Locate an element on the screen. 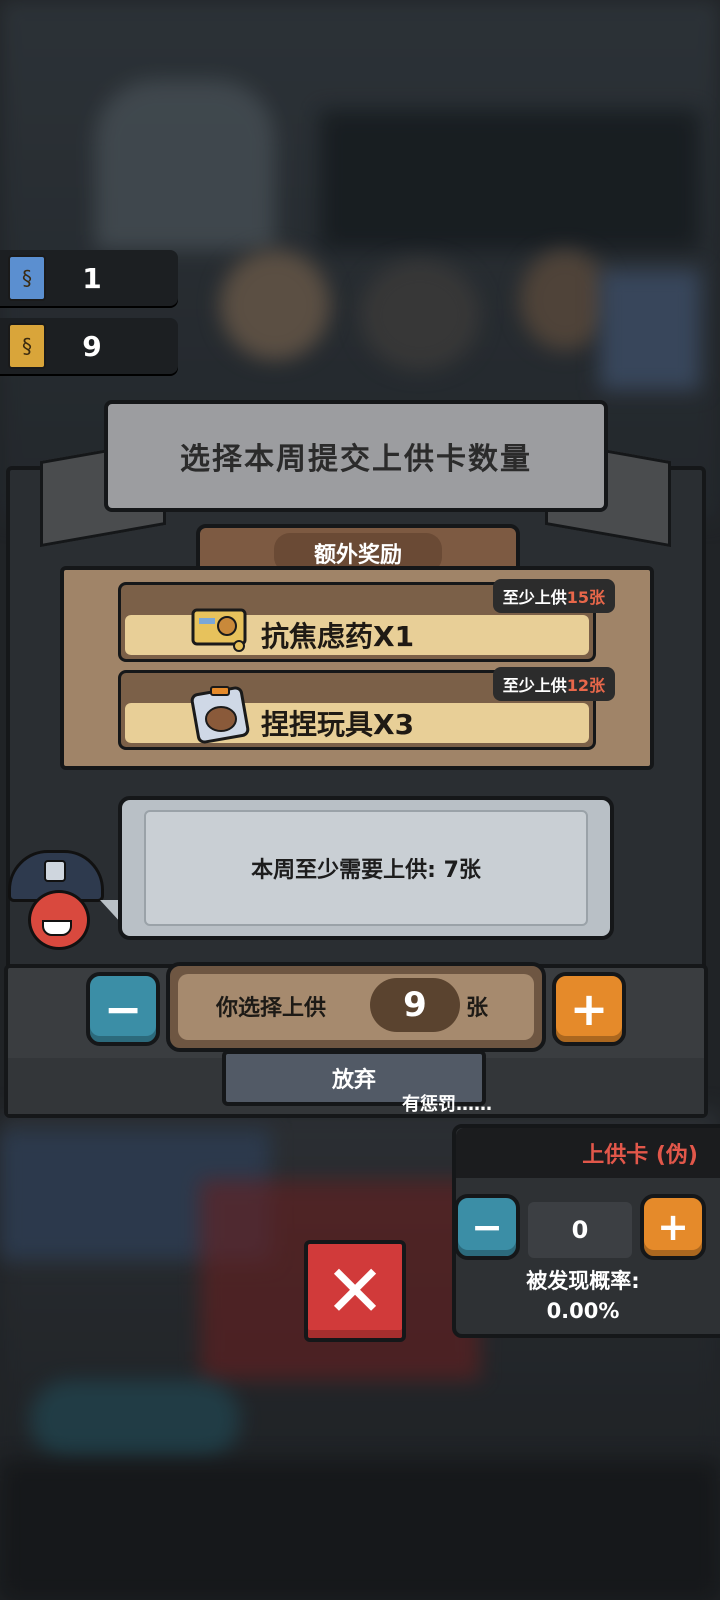 This screenshot has width=720, height=1600. reward-item: 抗焦虑药X1 至少上供 15张 is located at coordinates (366, 620).